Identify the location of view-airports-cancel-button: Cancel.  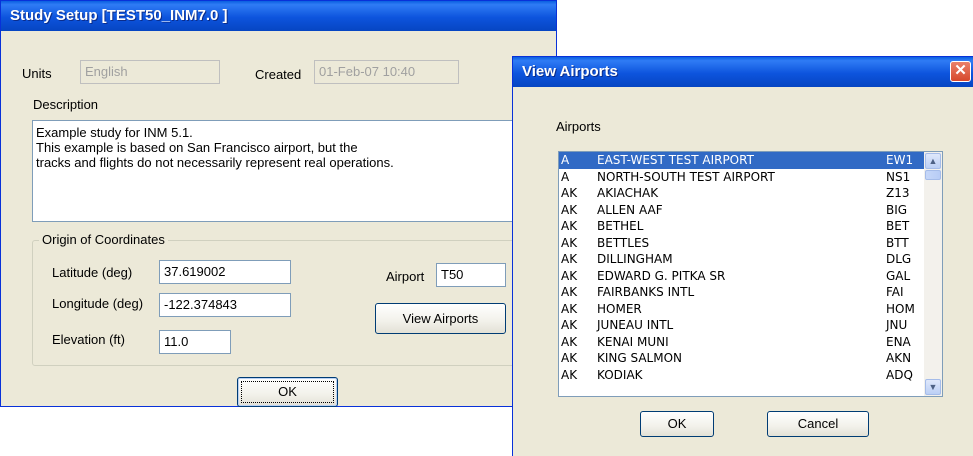
(818, 424).